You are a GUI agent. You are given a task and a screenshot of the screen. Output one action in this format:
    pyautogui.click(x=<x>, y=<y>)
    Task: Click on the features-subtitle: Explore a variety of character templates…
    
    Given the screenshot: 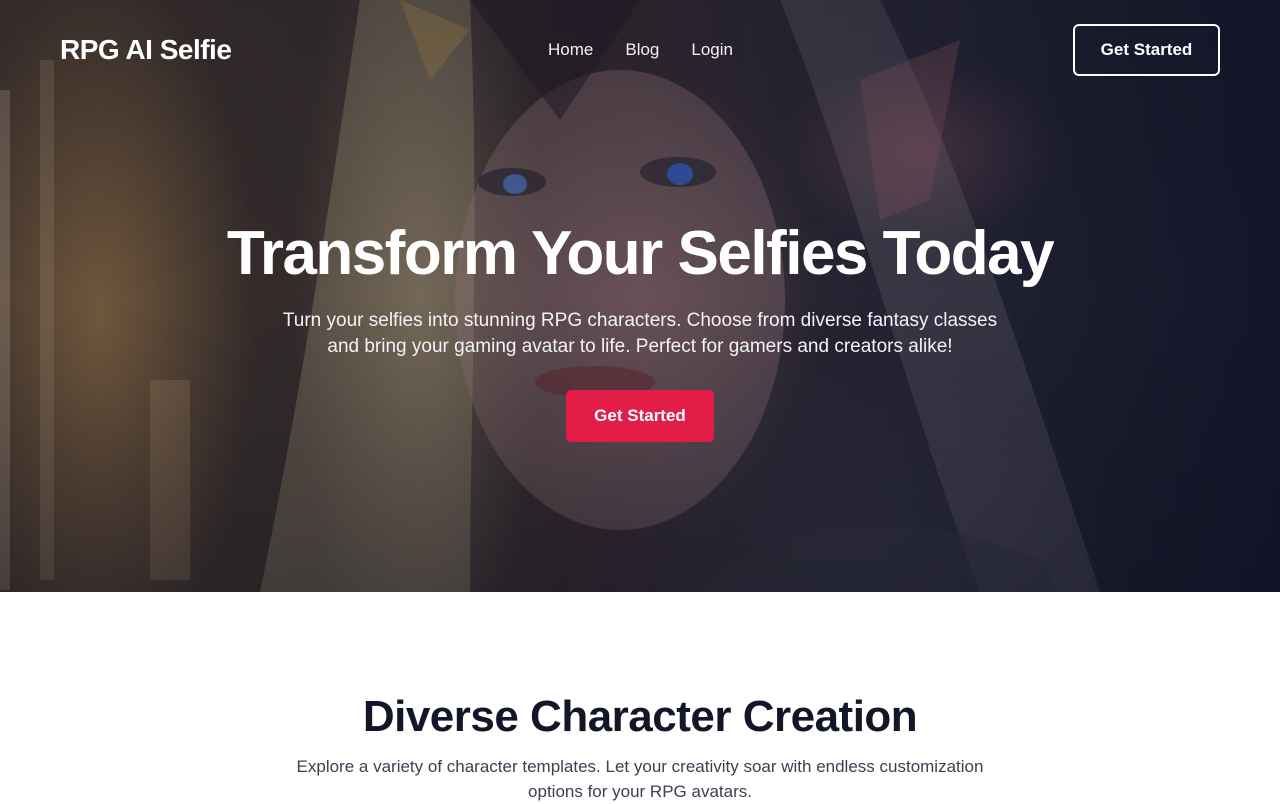 What is the action you would take?
    pyautogui.click(x=640, y=779)
    